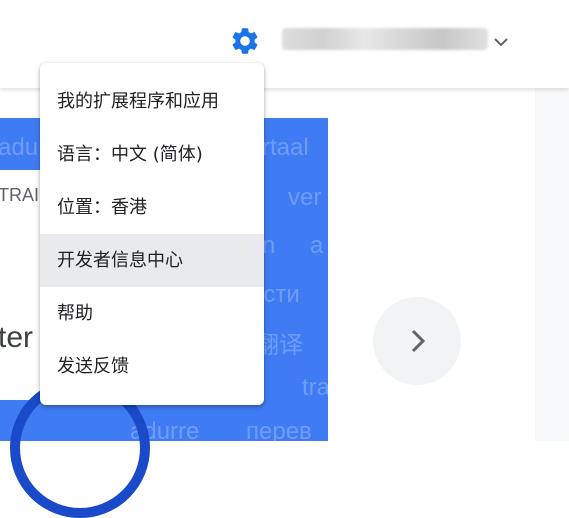 Image resolution: width=569 pixels, height=518 pixels. Describe the element at coordinates (385, 39) in the screenshot. I see `account-email-blurred` at that location.